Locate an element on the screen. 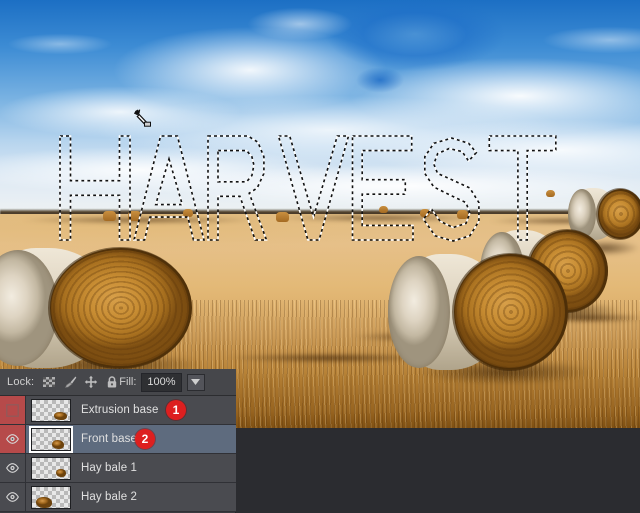 The height and width of the screenshot is (513, 640). layer-row: Hay bale 1 is located at coordinates (118, 468).